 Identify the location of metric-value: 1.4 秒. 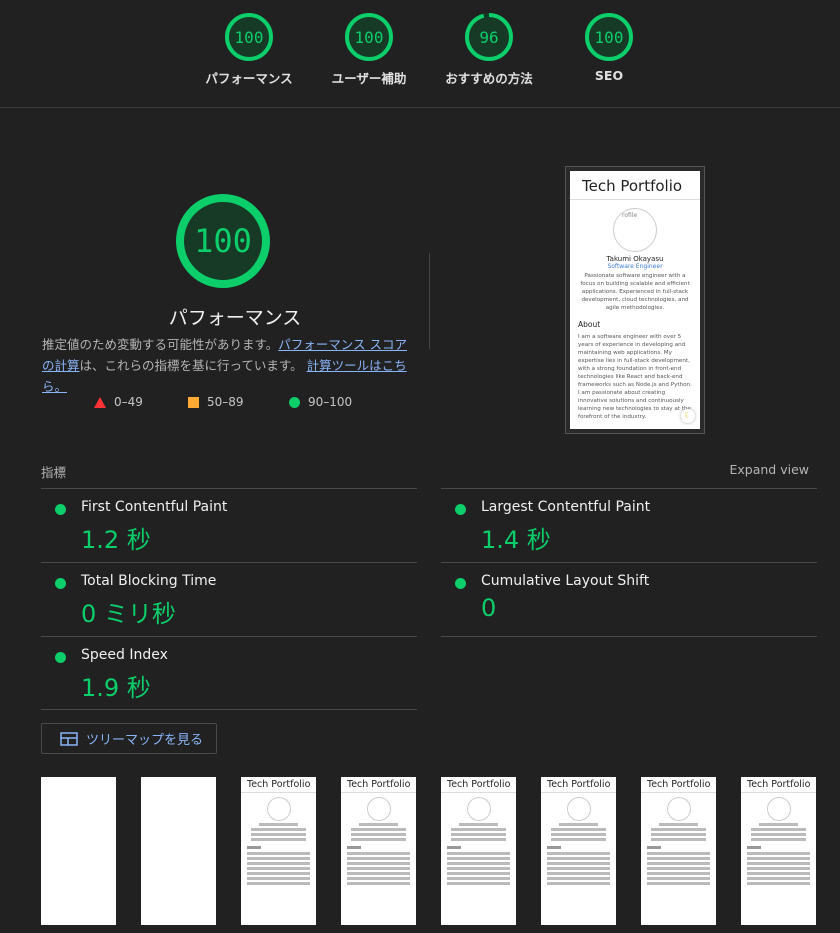
(516, 540).